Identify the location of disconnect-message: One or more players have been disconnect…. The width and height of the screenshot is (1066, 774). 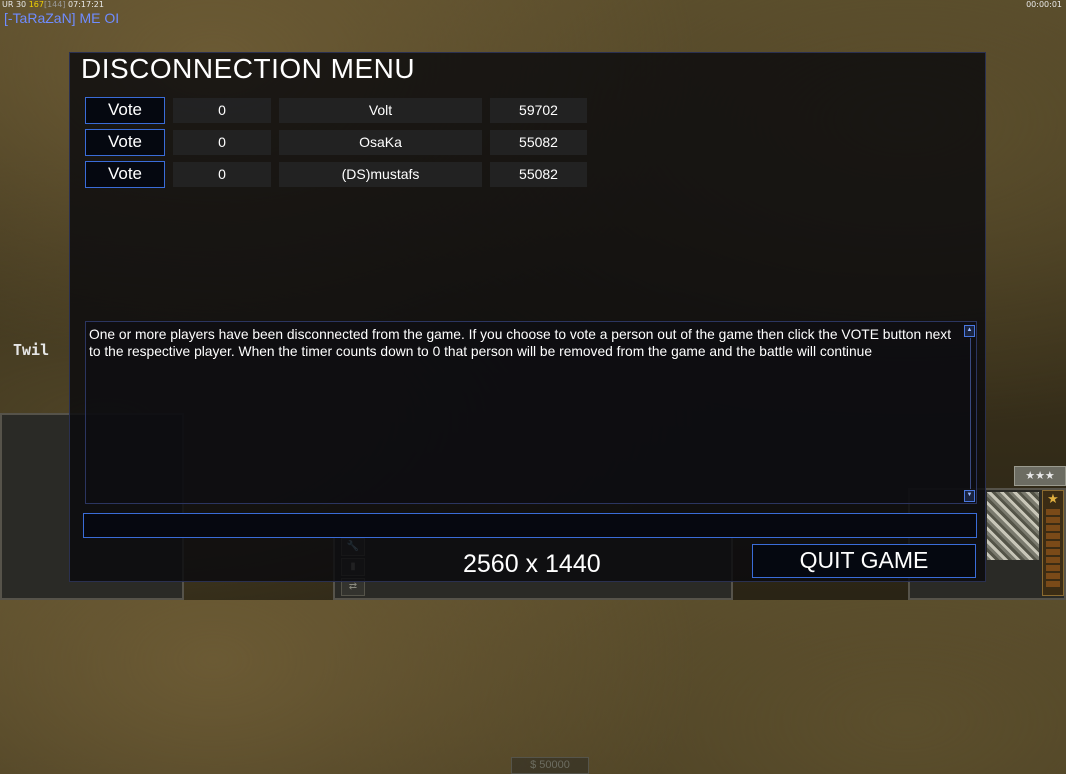
(520, 343).